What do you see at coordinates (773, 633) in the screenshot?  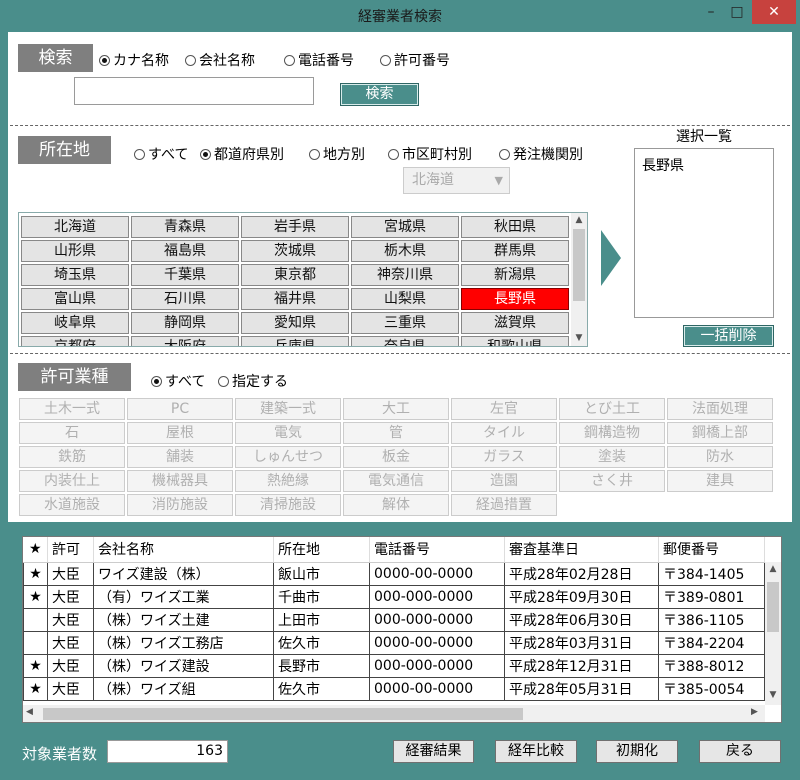 I see `results-vscrollbar: ▲ ▼` at bounding box center [773, 633].